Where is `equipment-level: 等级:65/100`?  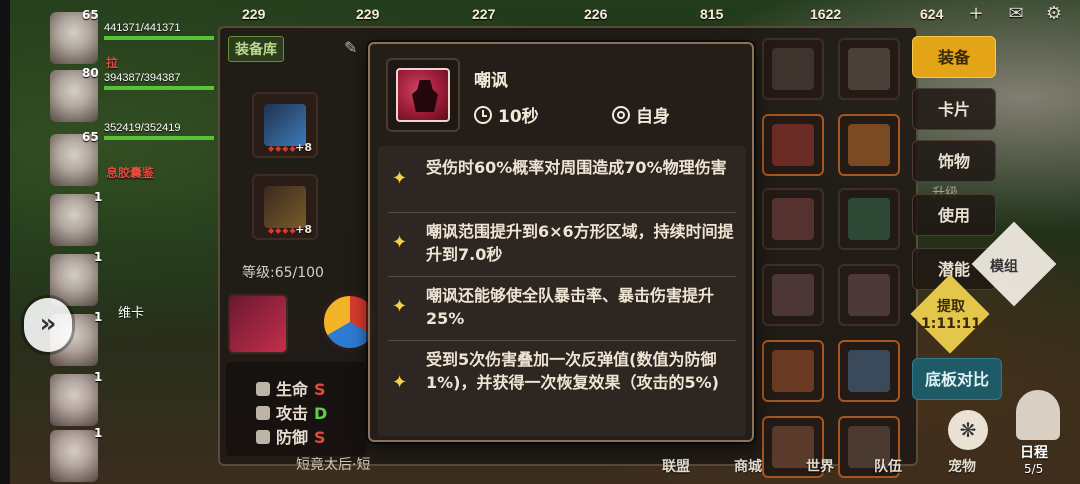
equipment-level: 等级:65/100 is located at coordinates (283, 273).